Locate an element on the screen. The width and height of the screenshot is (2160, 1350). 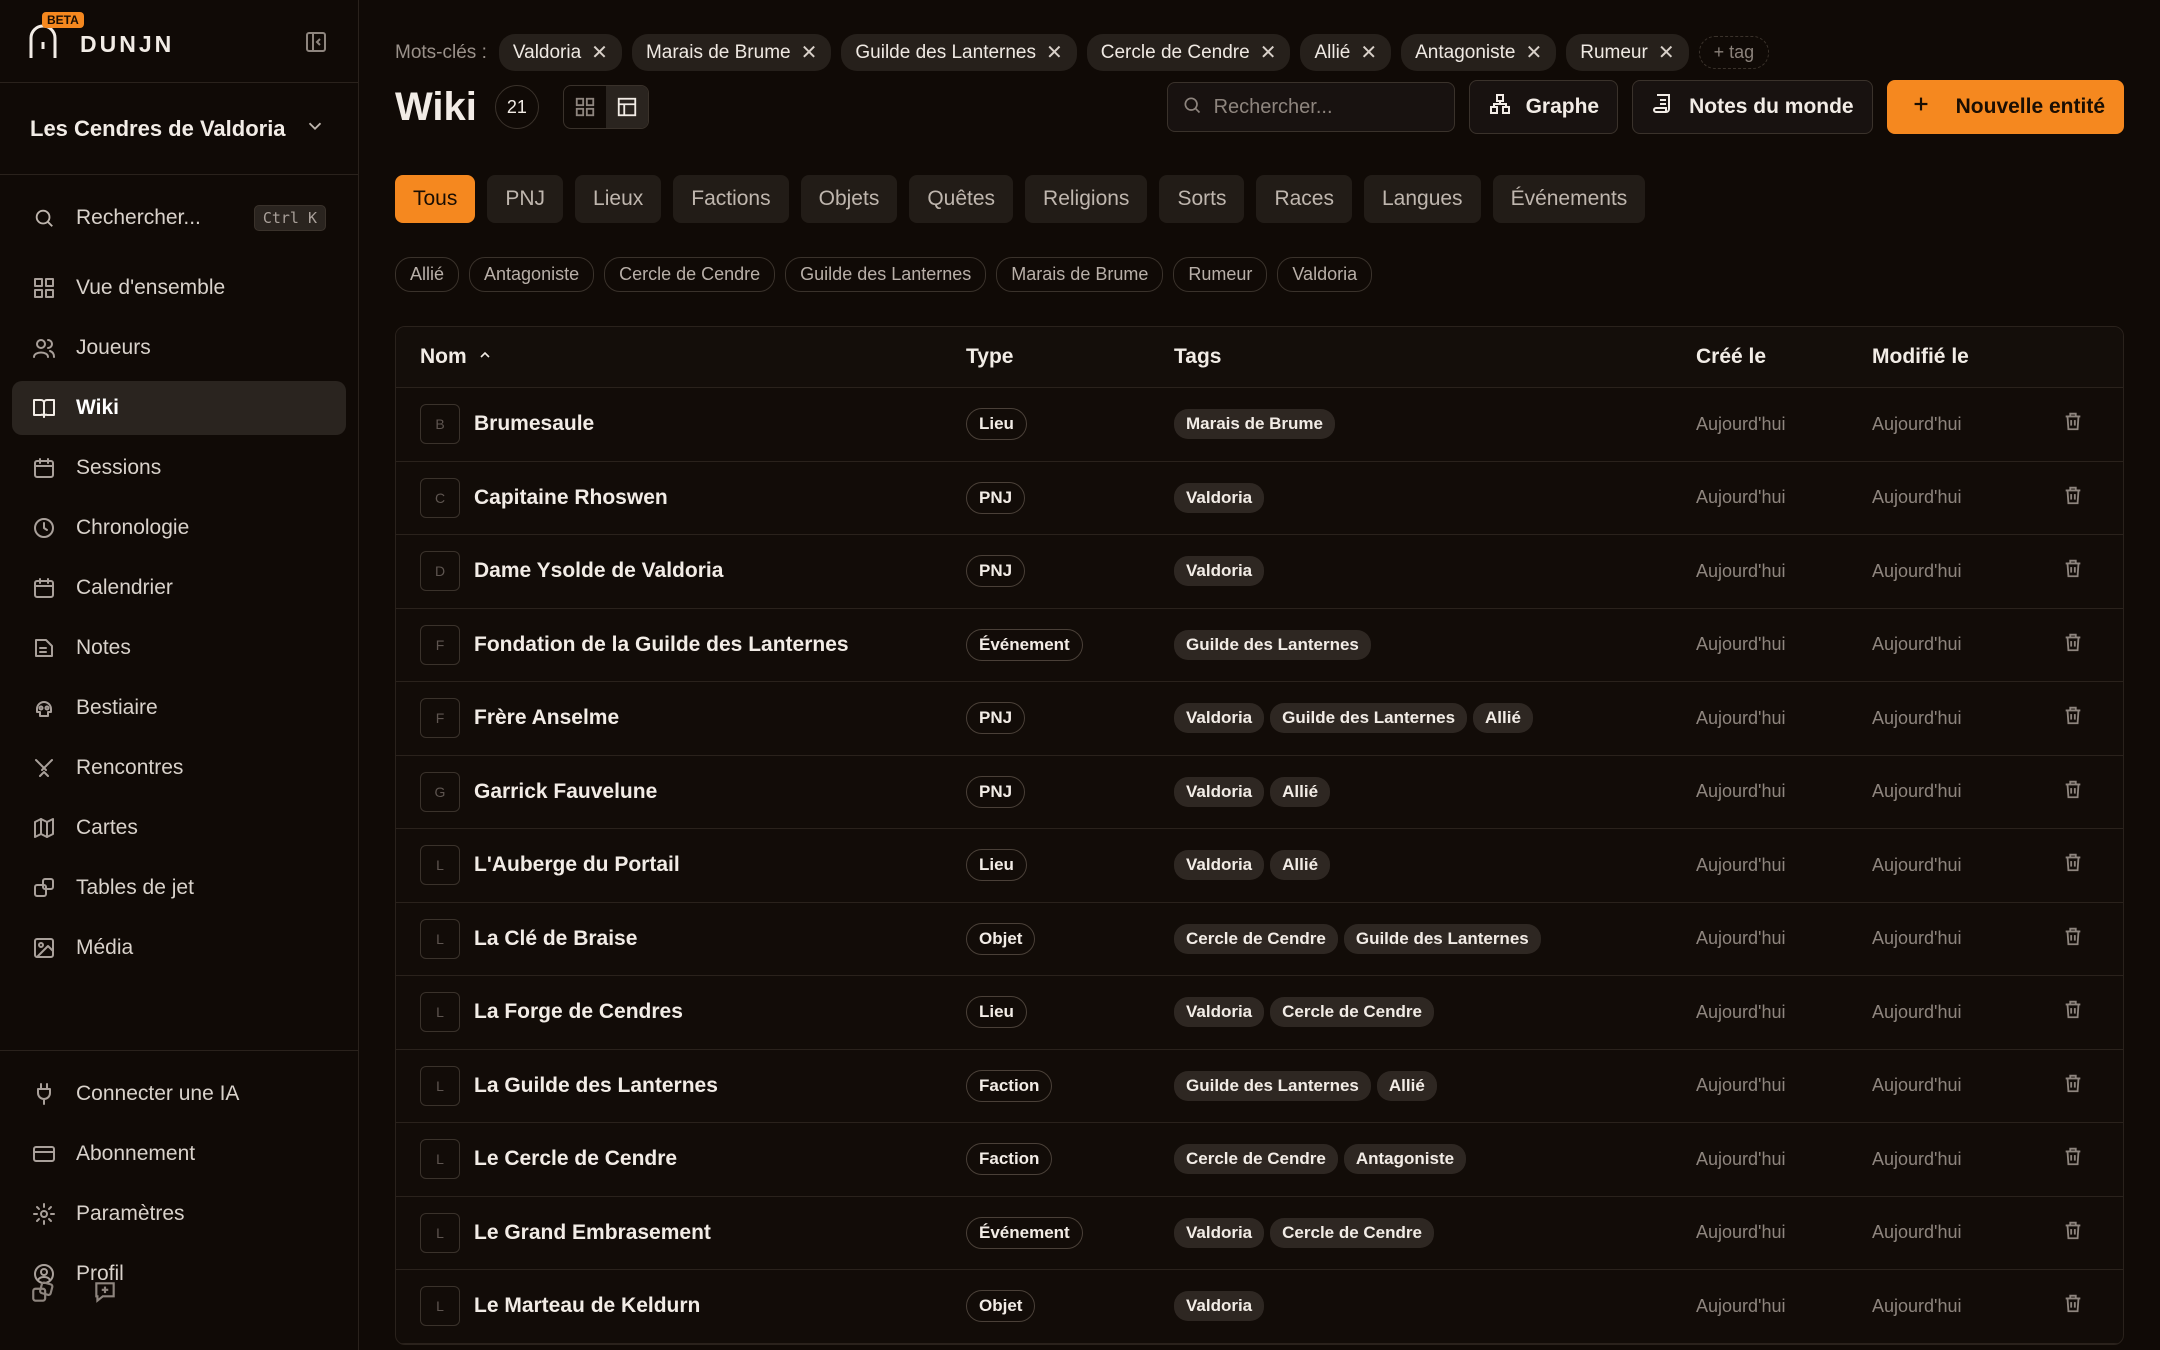
sidebar-item-rencontres: Rencontres is located at coordinates (179, 768).